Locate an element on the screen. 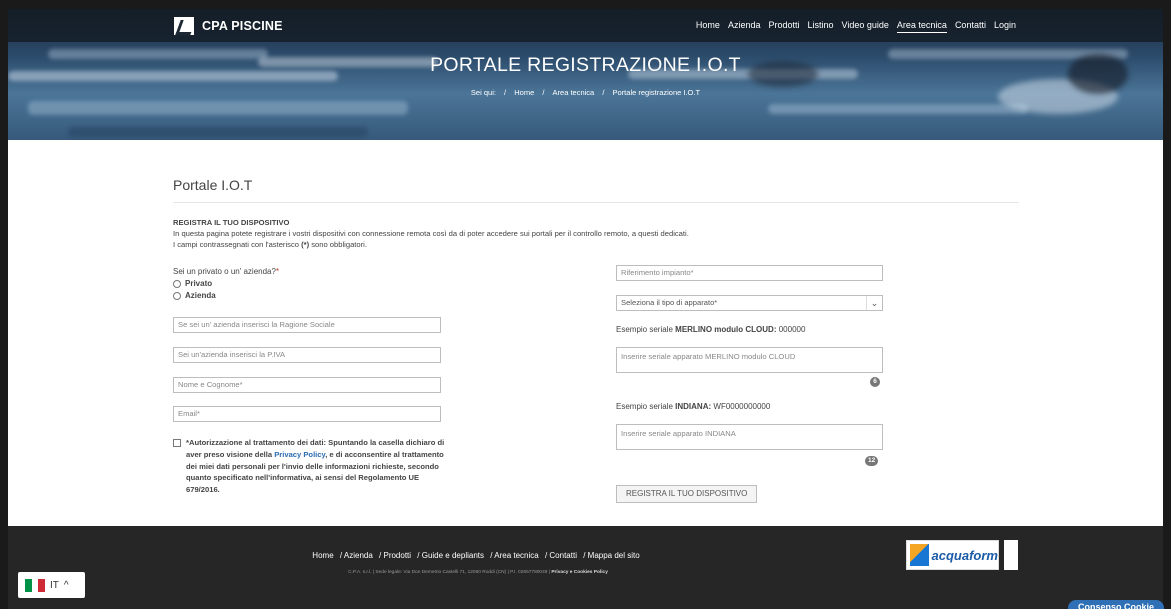 This screenshot has height=609, width=1171. nav-video-guide: Video guide is located at coordinates (865, 25).